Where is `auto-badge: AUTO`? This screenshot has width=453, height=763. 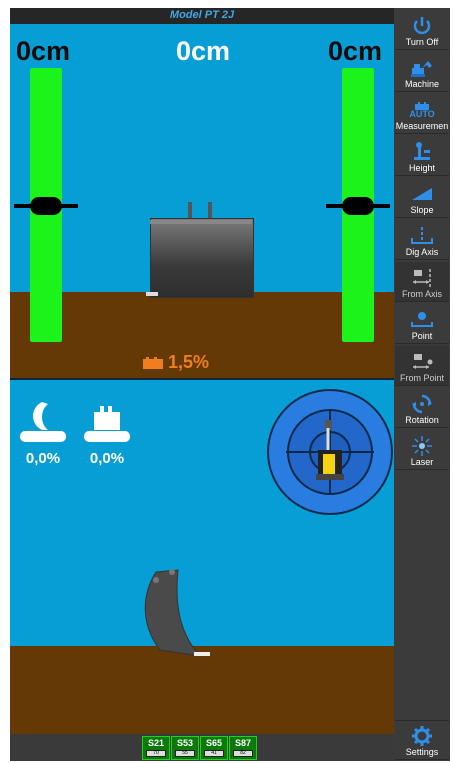 auto-badge: AUTO is located at coordinates (422, 113).